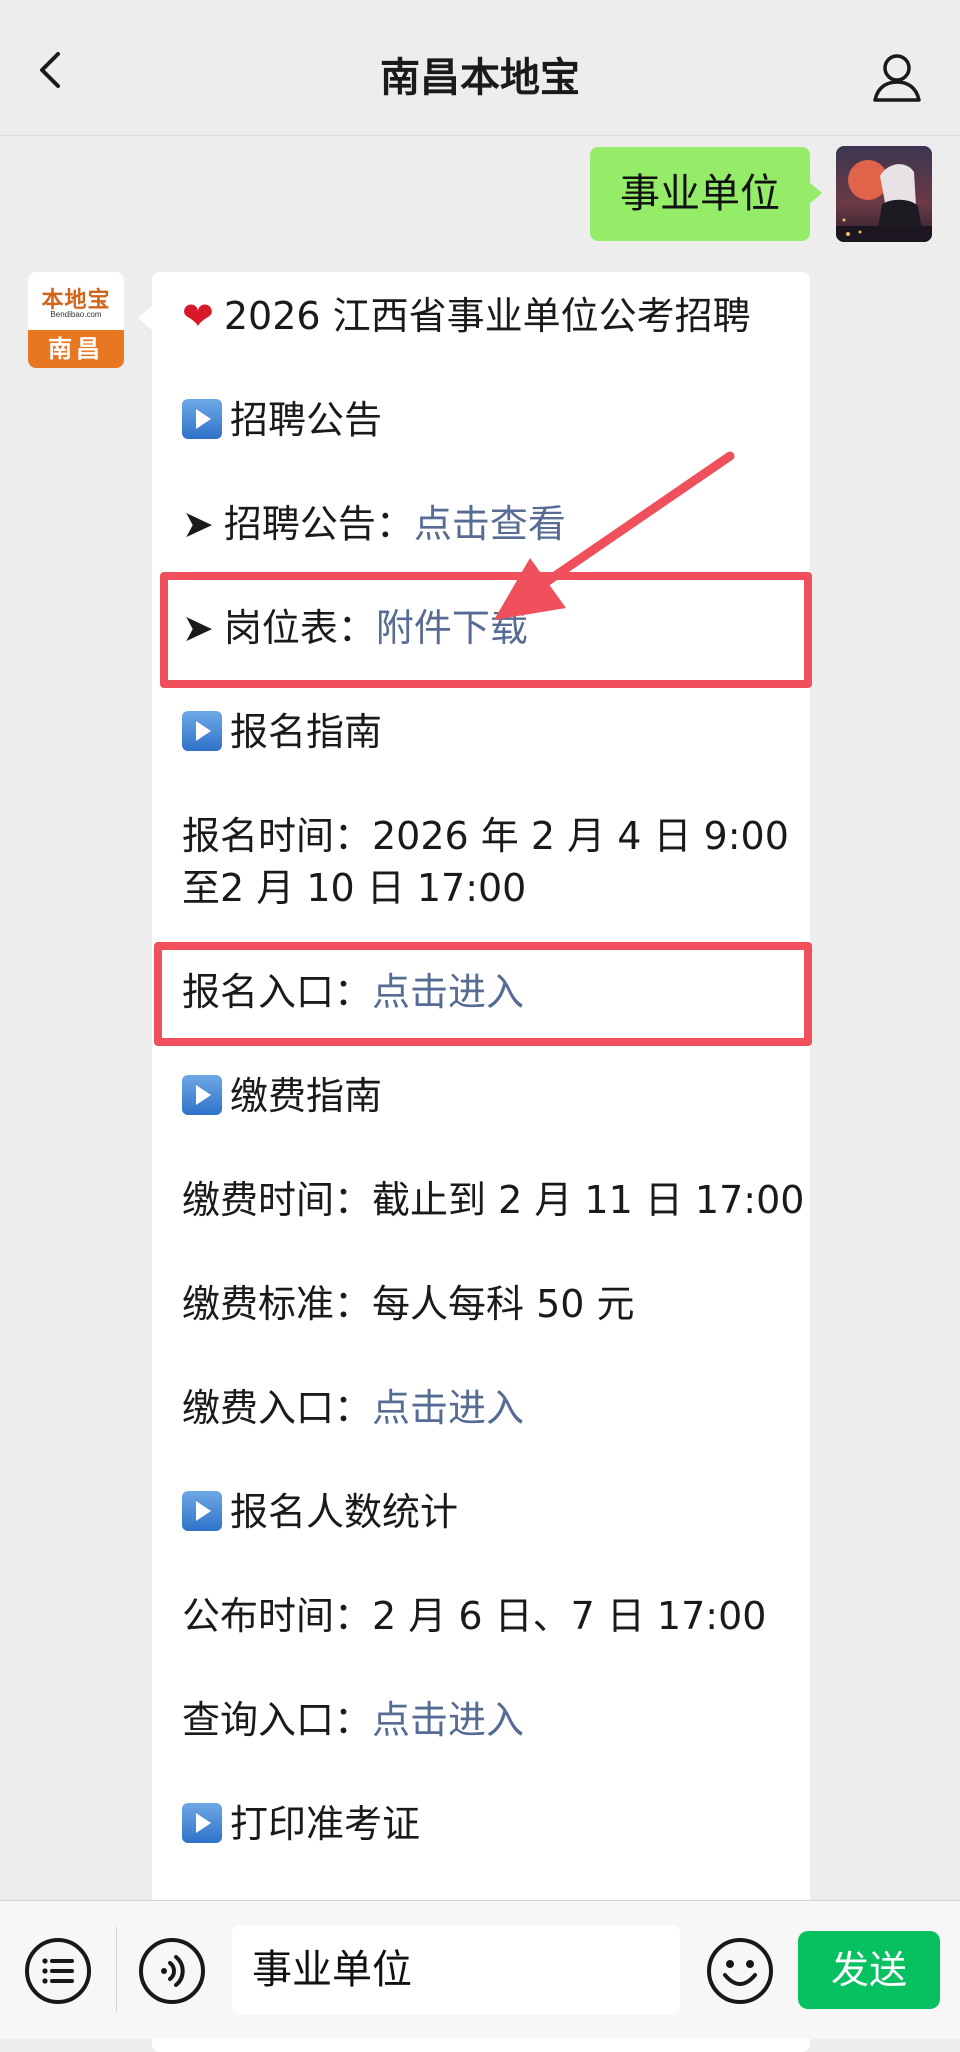 The width and height of the screenshot is (960, 2052). I want to click on section-recruit: 招聘公告, so click(282, 420).